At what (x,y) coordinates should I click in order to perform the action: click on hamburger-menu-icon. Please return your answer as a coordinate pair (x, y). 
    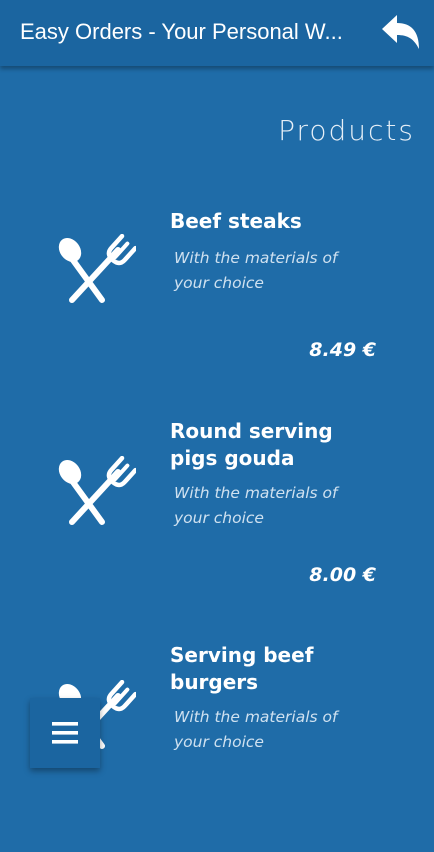
    Looking at the image, I should click on (65, 733).